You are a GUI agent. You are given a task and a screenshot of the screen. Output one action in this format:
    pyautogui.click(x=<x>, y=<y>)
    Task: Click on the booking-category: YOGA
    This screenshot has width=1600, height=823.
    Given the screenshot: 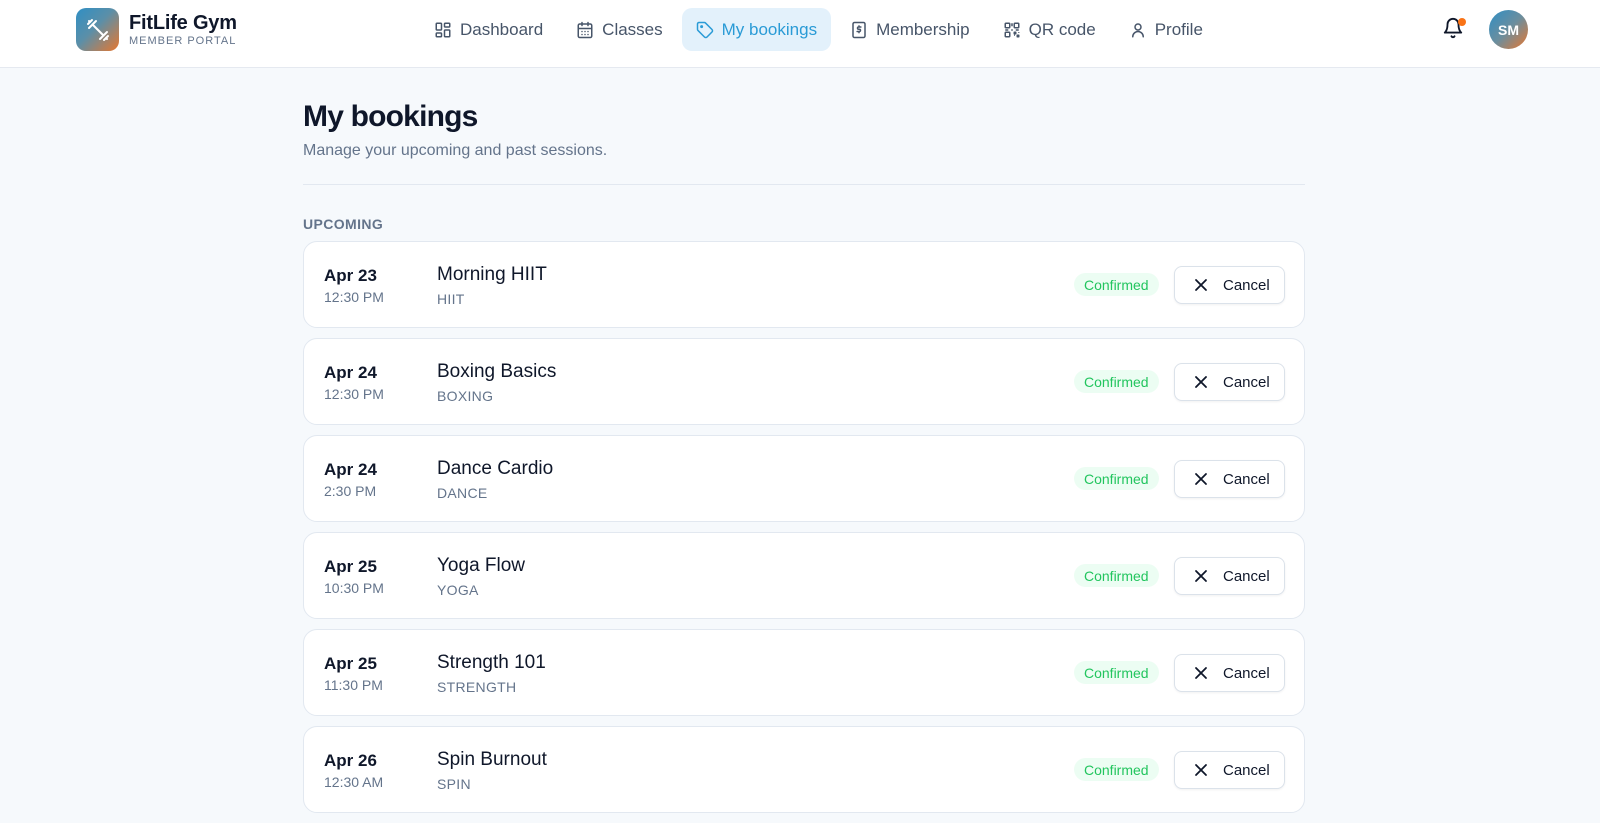 What is the action you would take?
    pyautogui.click(x=458, y=590)
    